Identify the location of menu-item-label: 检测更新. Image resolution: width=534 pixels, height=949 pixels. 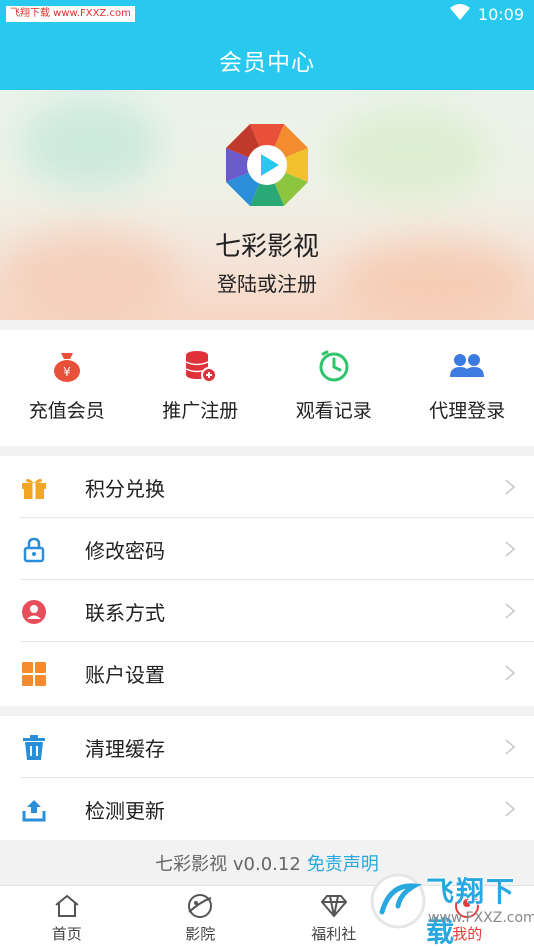
(125, 810).